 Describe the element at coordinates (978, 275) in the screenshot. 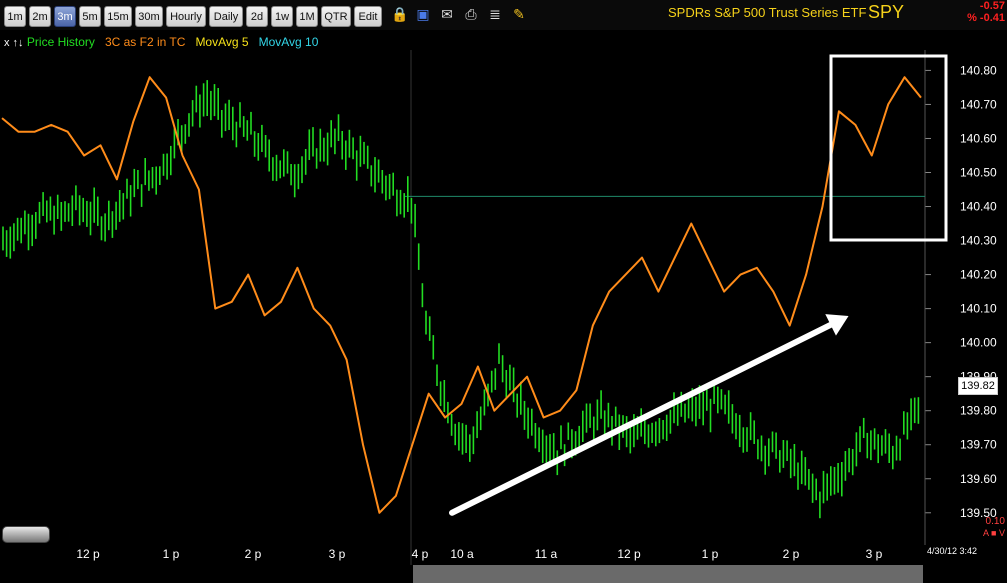

I see `y-tick-label: 140.20` at that location.